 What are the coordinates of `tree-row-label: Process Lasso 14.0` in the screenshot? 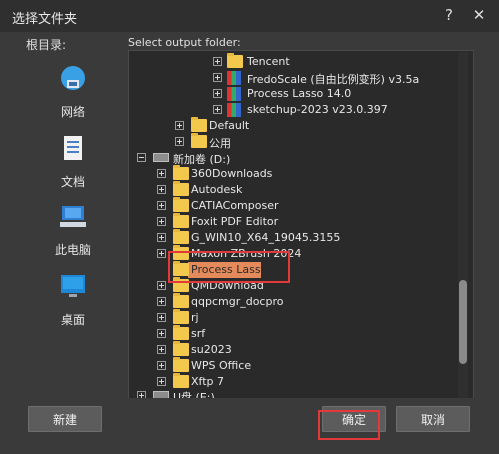 It's located at (299, 93).